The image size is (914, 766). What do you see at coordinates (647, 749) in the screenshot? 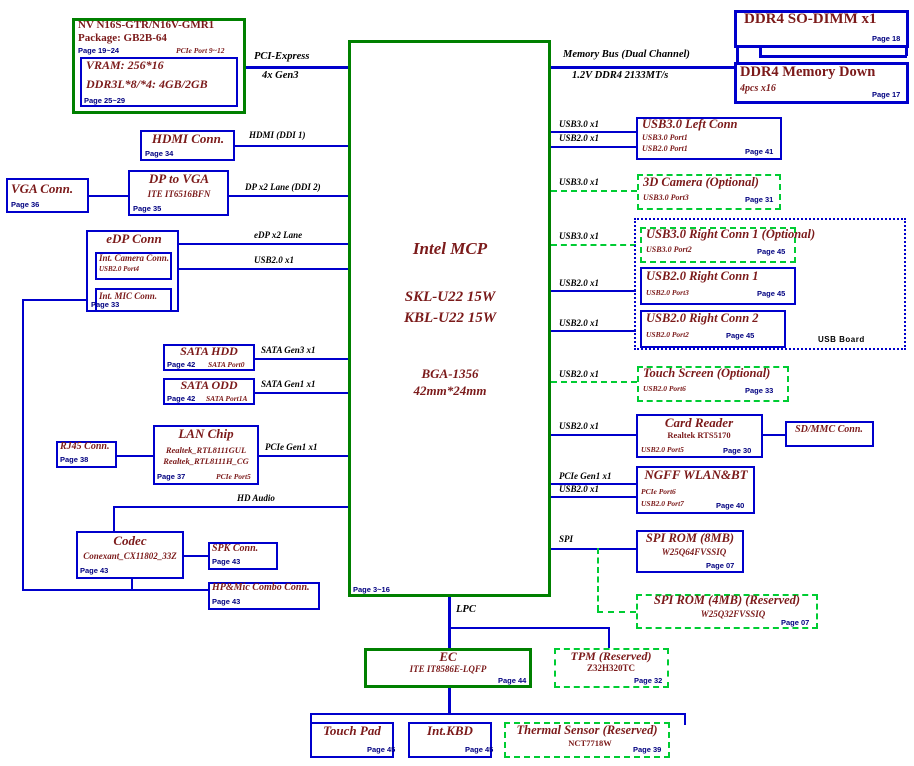
I see `thermal-sensor-page: Page 39` at bounding box center [647, 749].